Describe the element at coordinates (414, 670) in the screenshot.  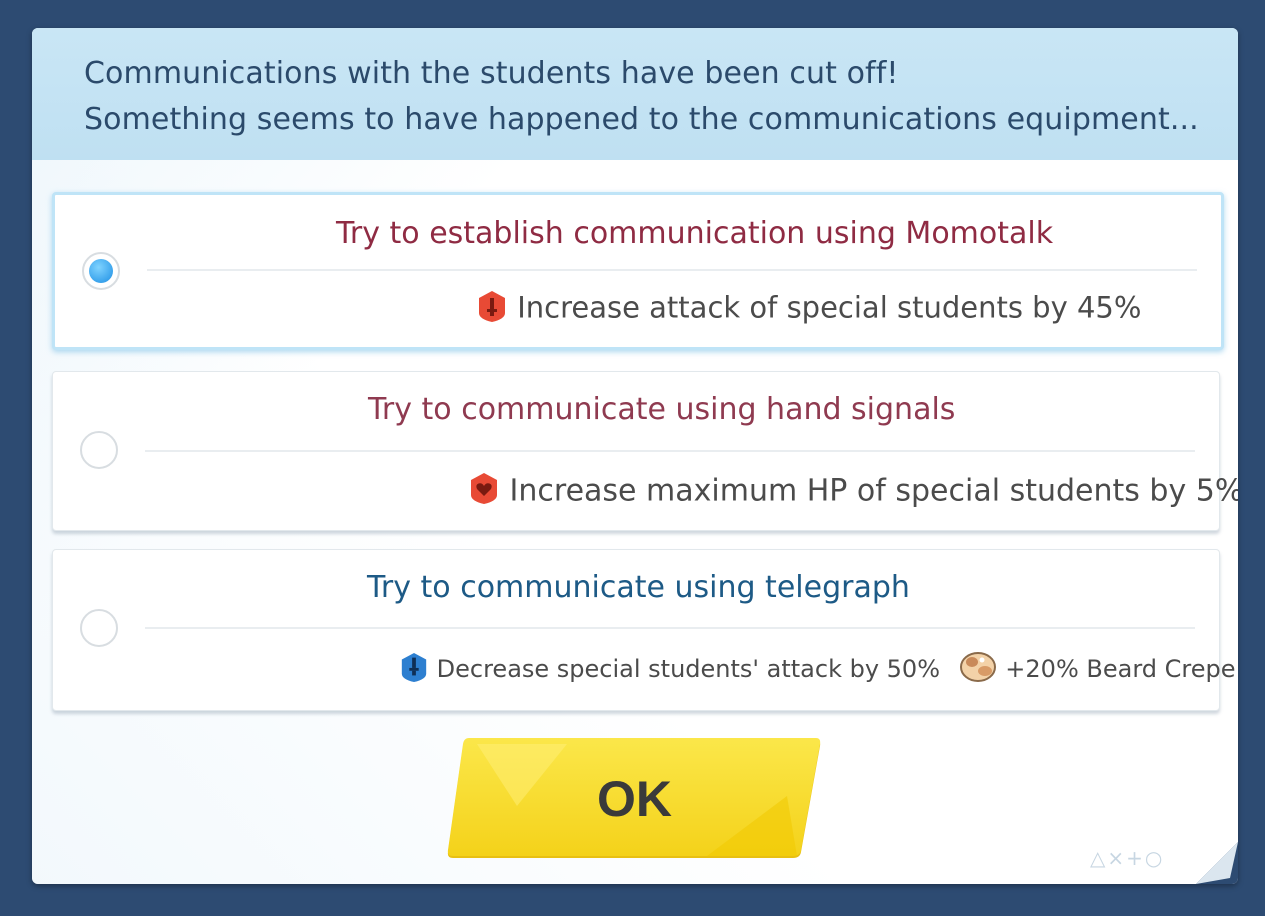
I see `attack-down-icon` at that location.